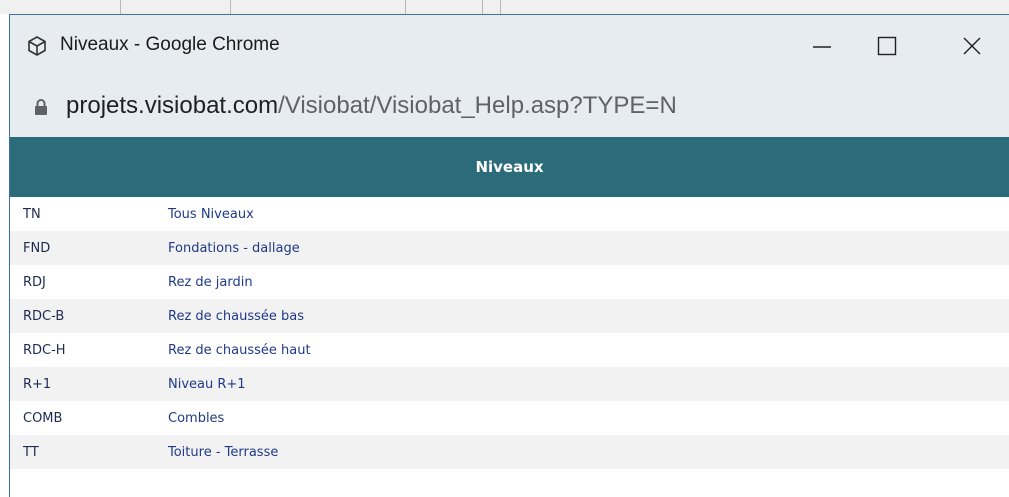 This screenshot has height=497, width=1009. What do you see at coordinates (210, 282) in the screenshot?
I see `level-label: Rez de jardin` at bounding box center [210, 282].